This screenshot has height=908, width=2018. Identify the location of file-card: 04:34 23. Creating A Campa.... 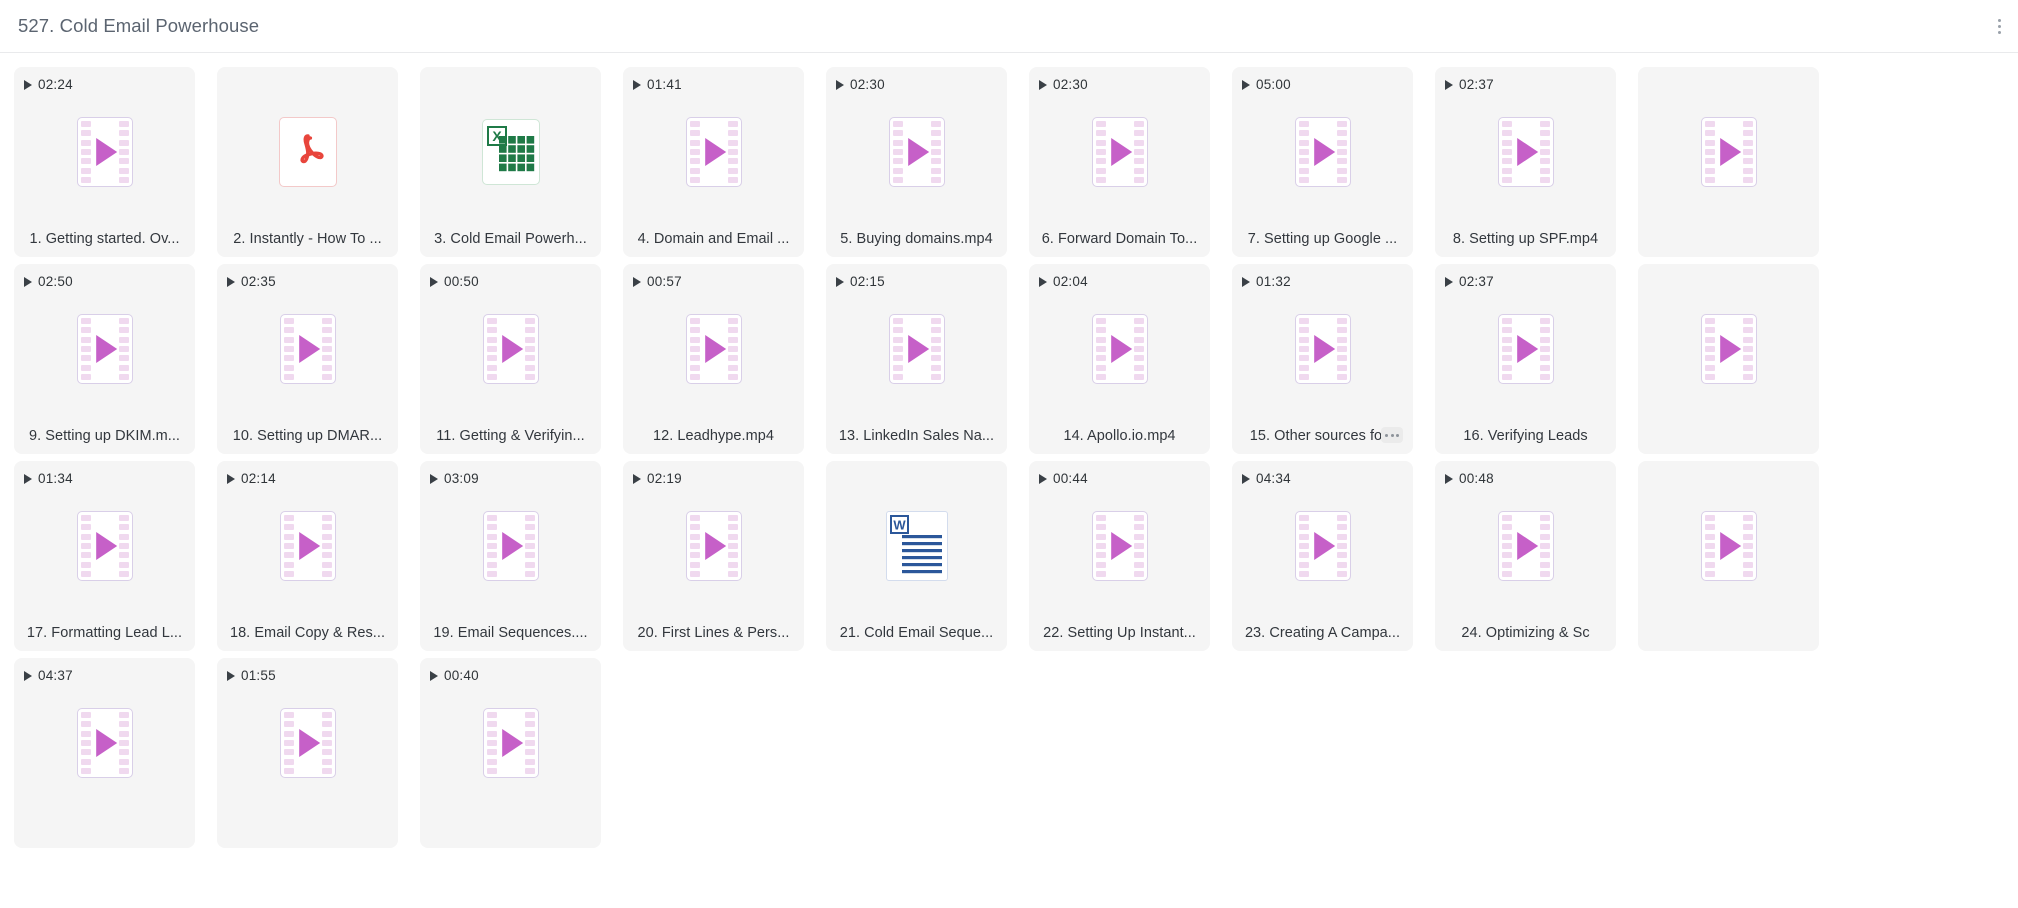
(1322, 556).